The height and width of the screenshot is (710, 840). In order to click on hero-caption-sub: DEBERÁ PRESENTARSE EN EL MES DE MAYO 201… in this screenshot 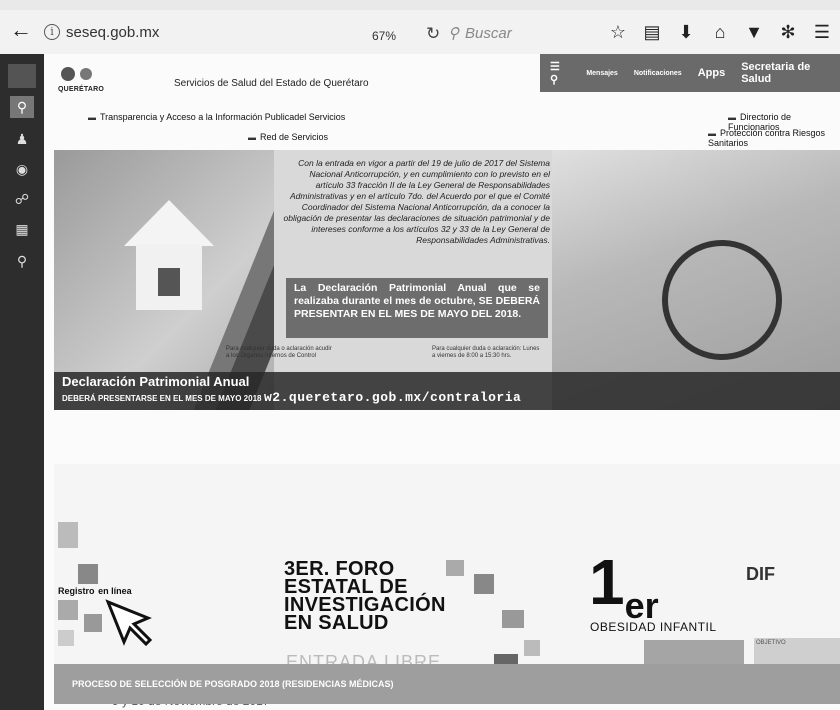, I will do `click(162, 398)`.